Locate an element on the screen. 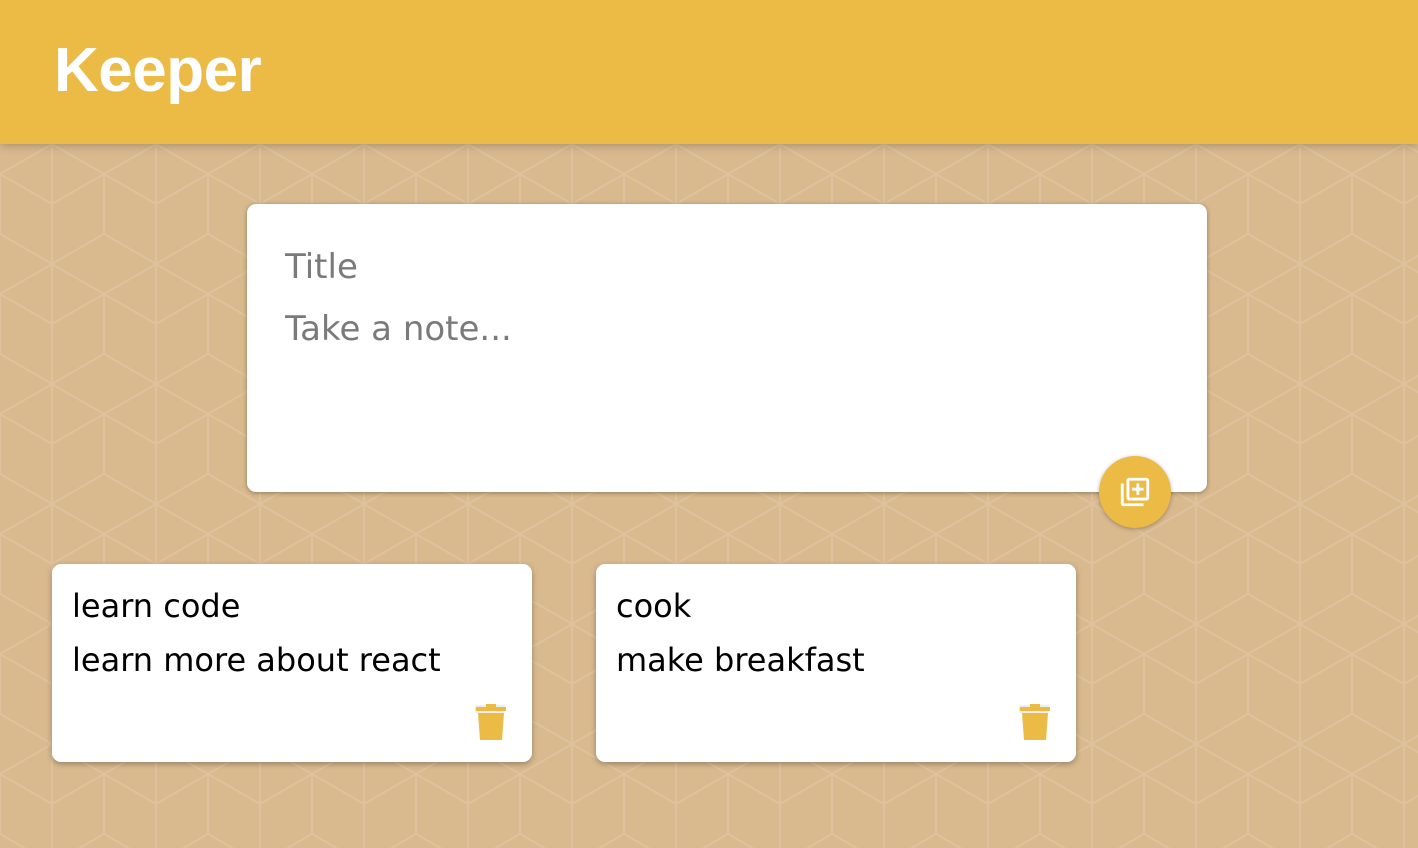 The image size is (1418, 848). add-note-icon is located at coordinates (1135, 492).